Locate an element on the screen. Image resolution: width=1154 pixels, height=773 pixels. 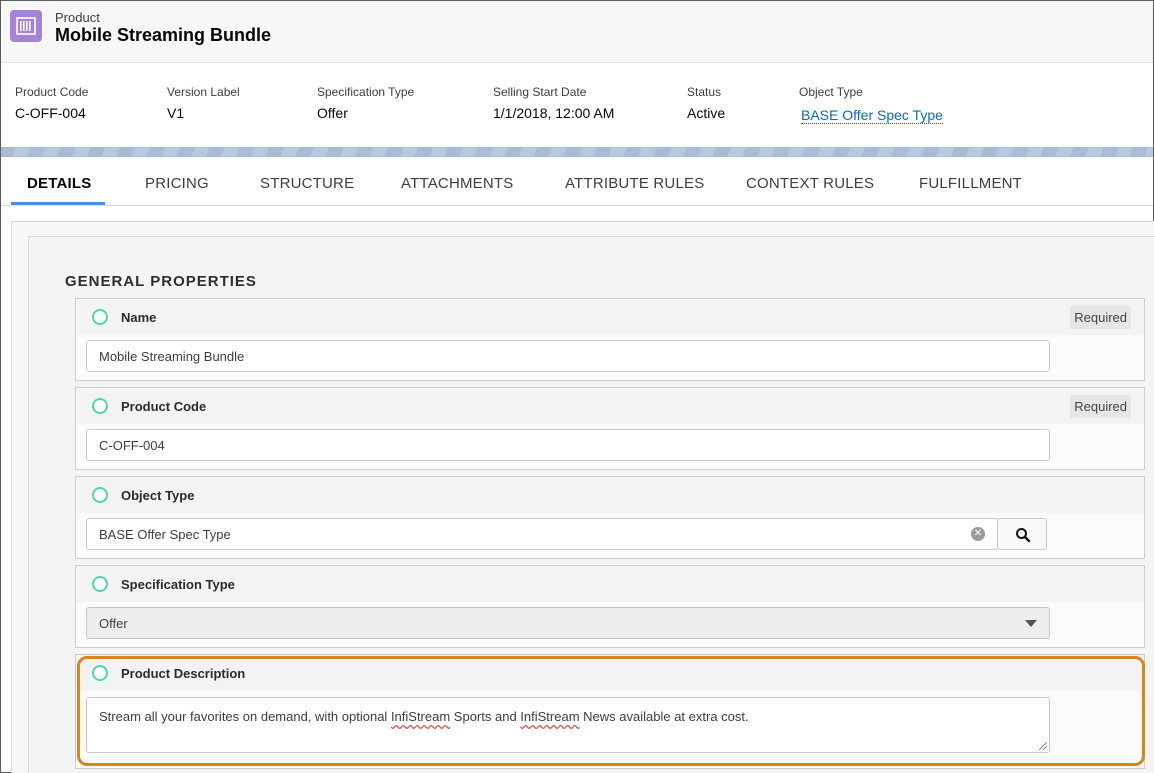
highlight-label: Version Label is located at coordinates (203, 92).